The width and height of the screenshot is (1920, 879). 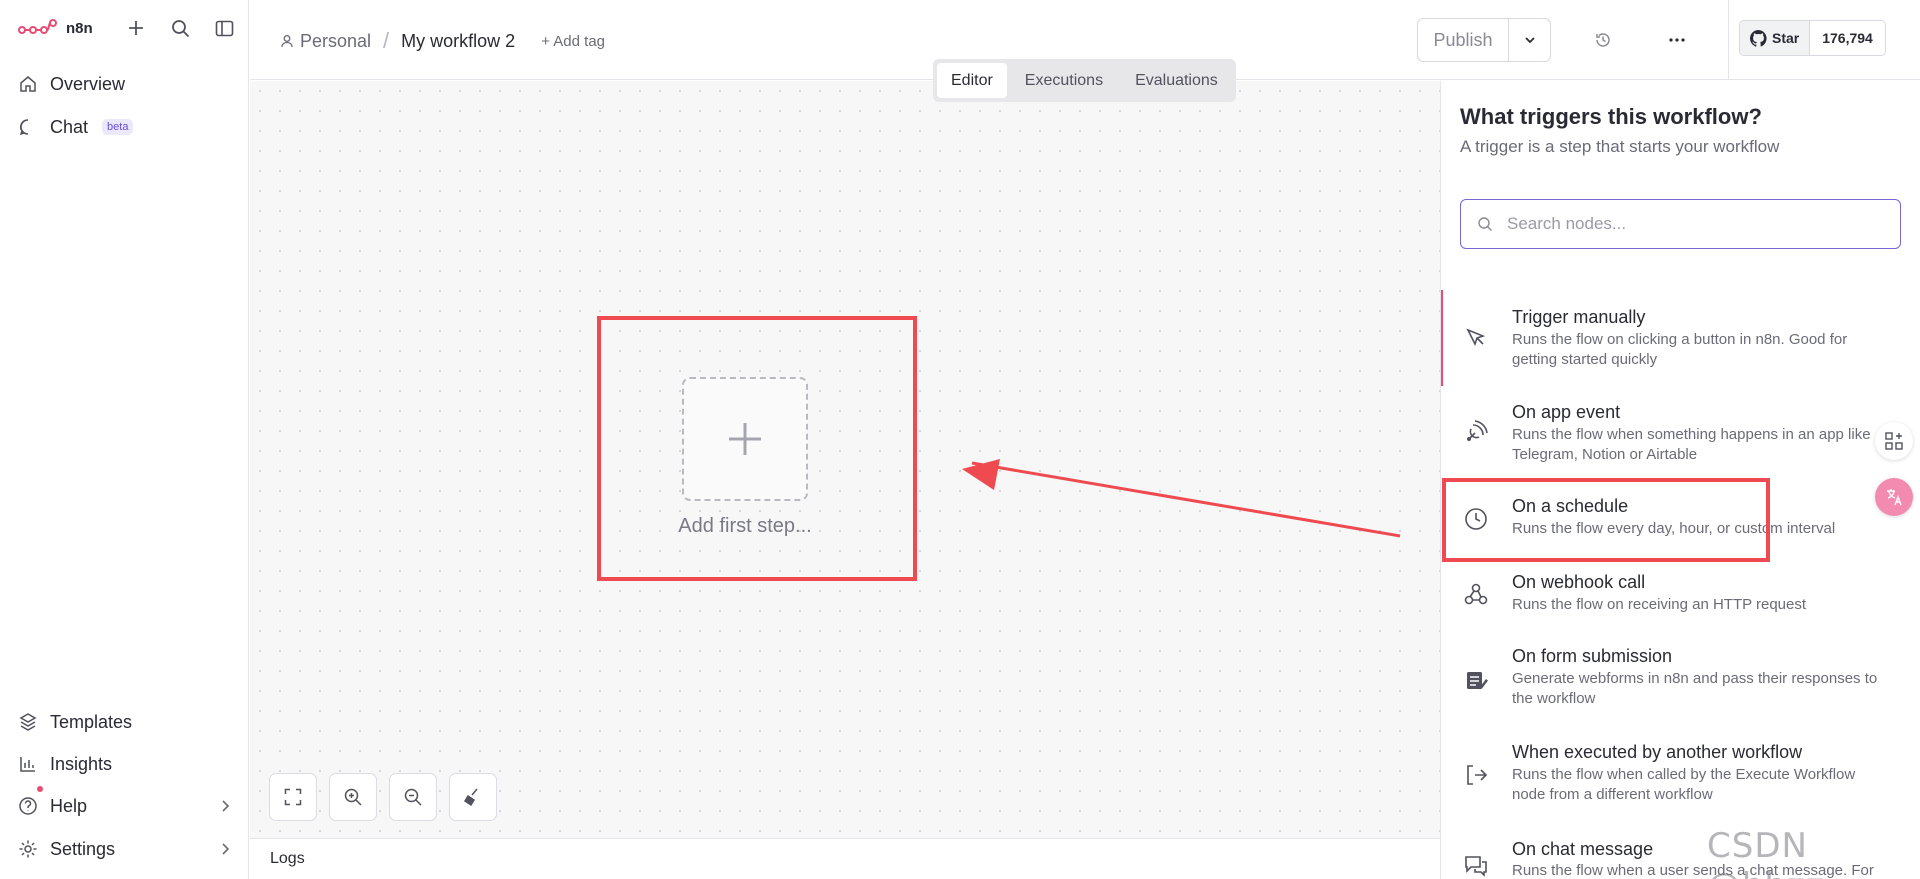 I want to click on home-icon, so click(x=28, y=84).